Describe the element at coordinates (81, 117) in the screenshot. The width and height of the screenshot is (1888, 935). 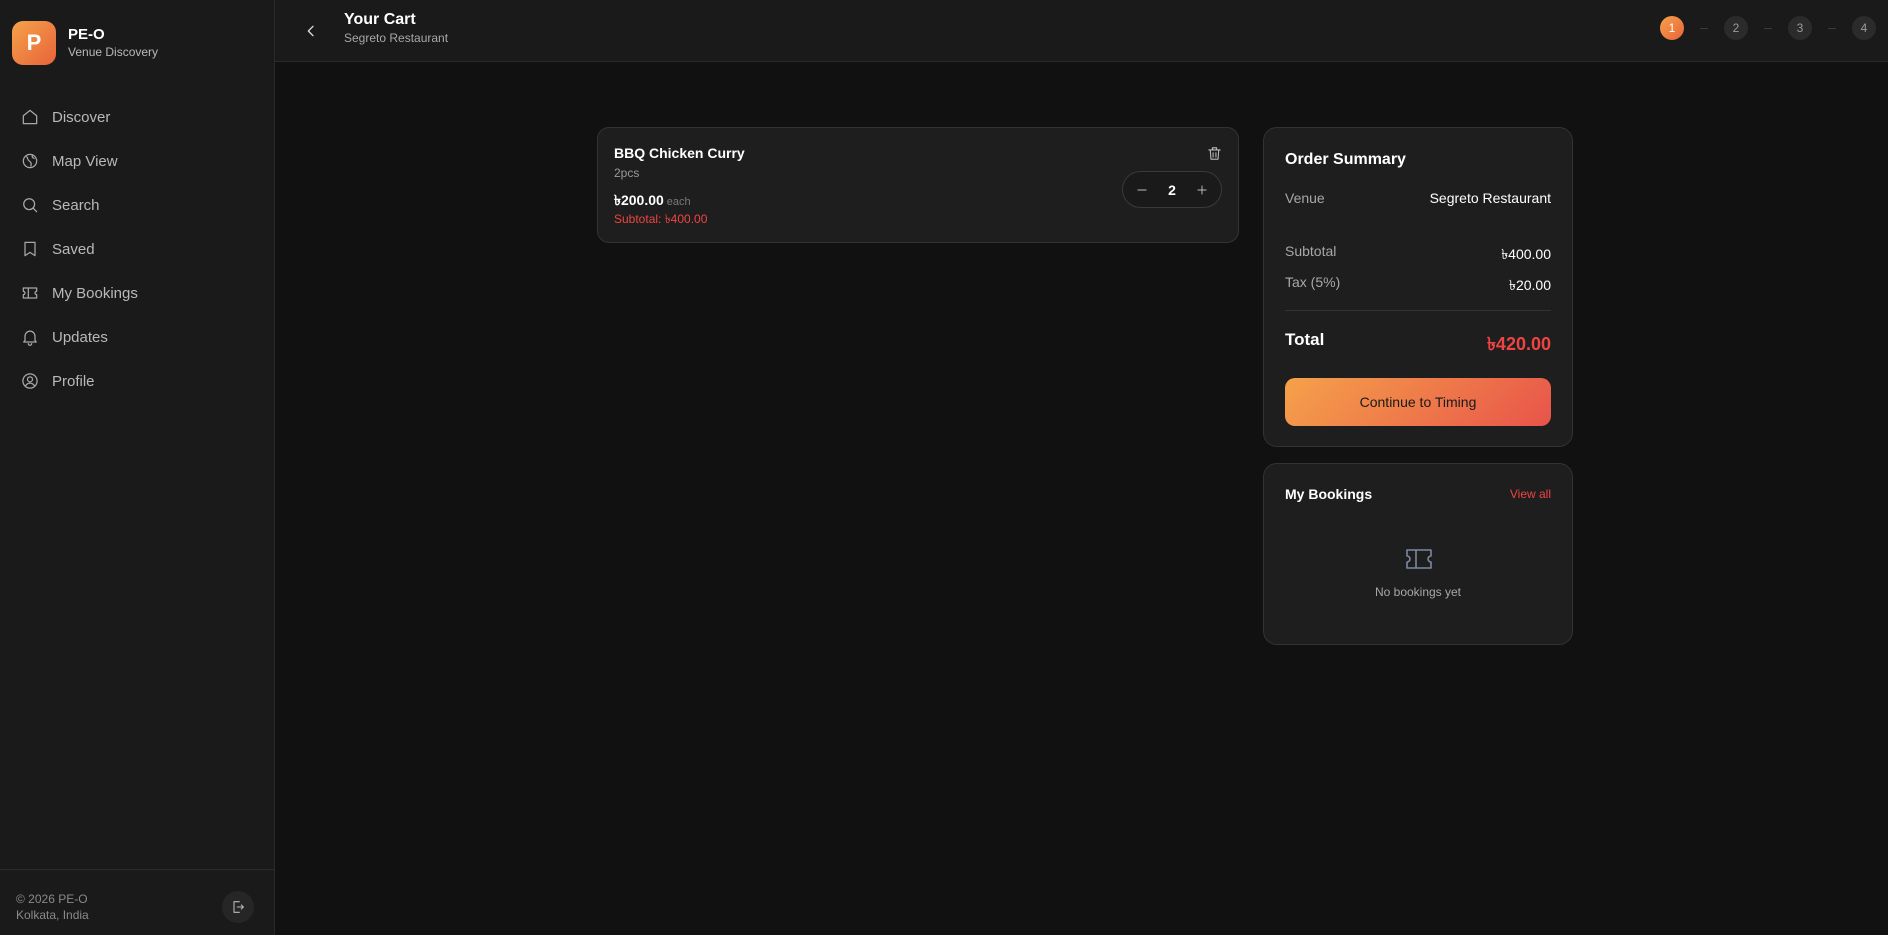
I see `sidebar-item-label: Discover` at that location.